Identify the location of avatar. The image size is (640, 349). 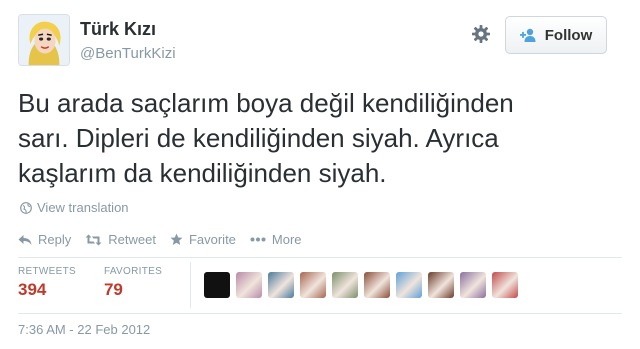
(44, 40).